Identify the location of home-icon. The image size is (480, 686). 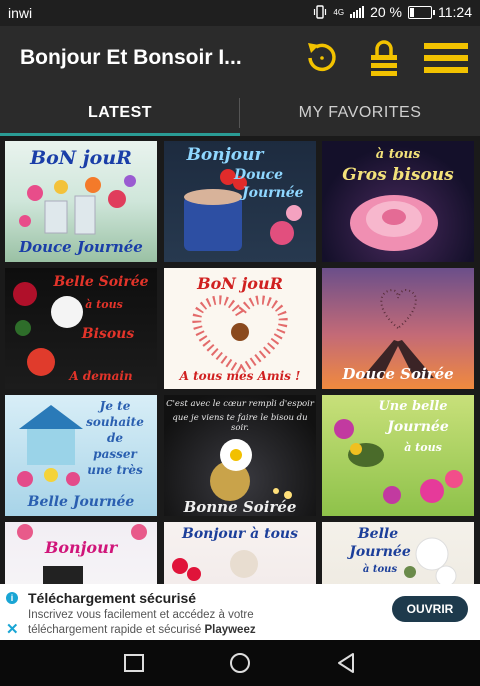
(240, 663).